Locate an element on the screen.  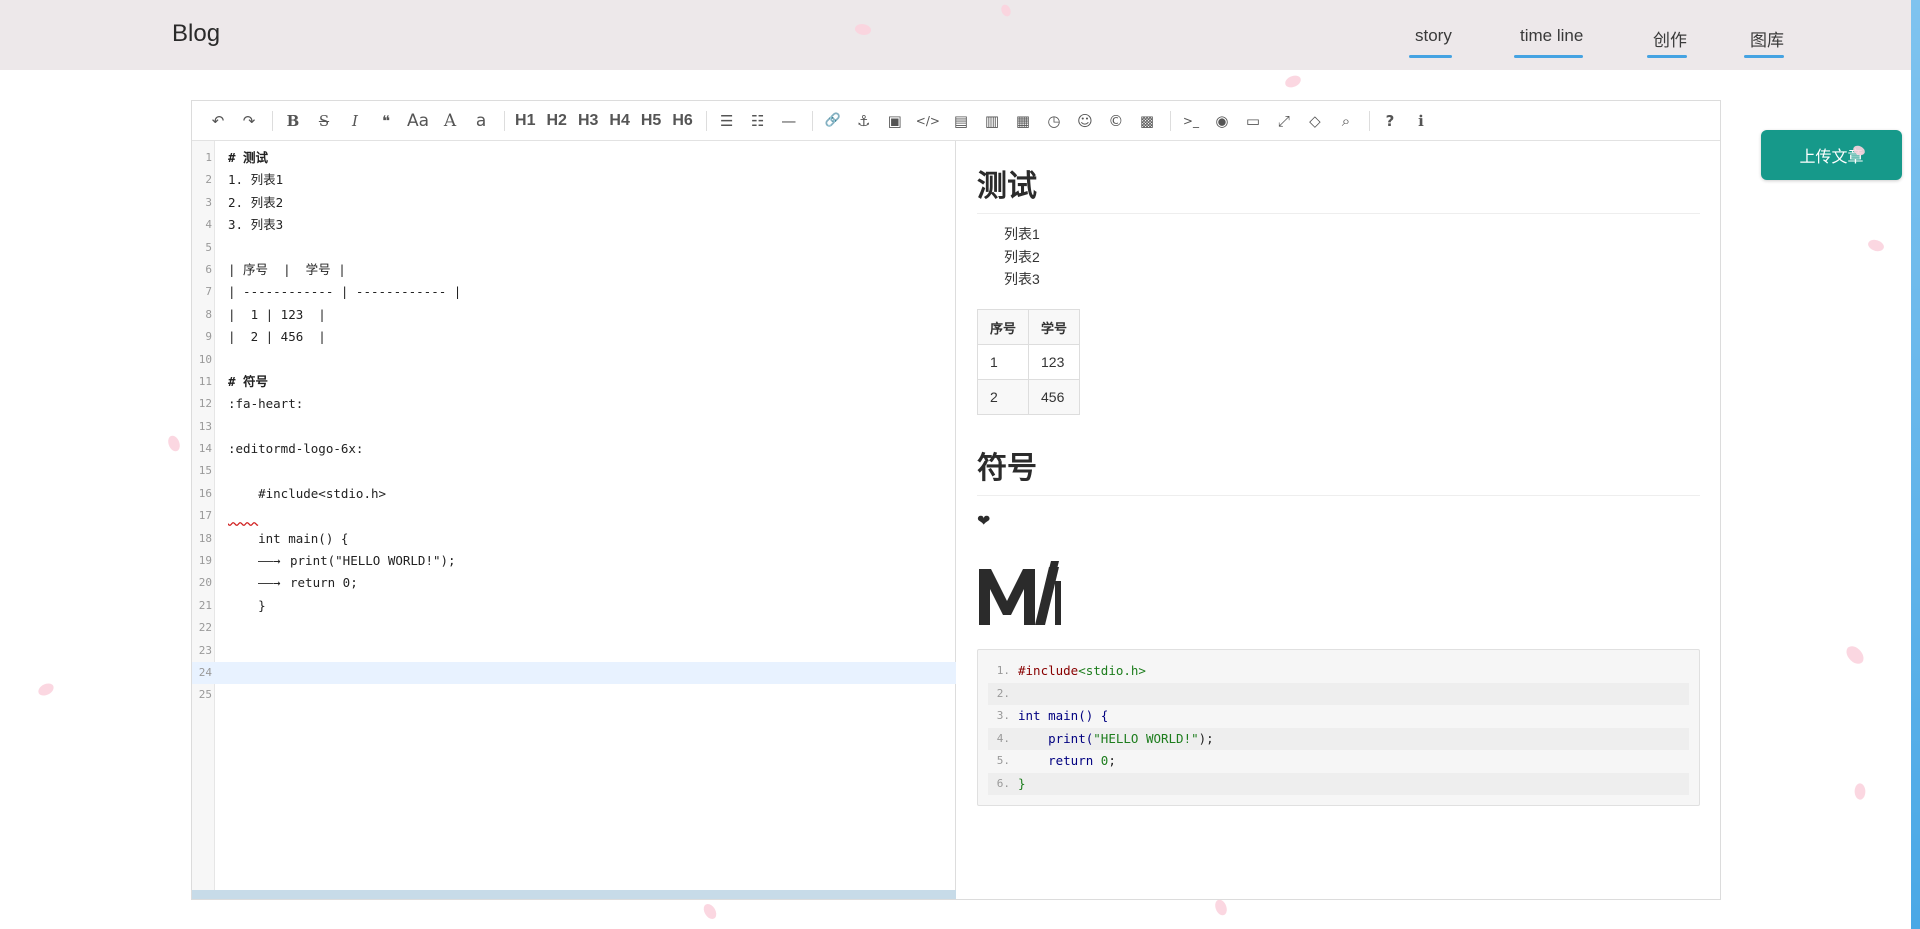
emoji-icon: ☺ is located at coordinates (1085, 121).